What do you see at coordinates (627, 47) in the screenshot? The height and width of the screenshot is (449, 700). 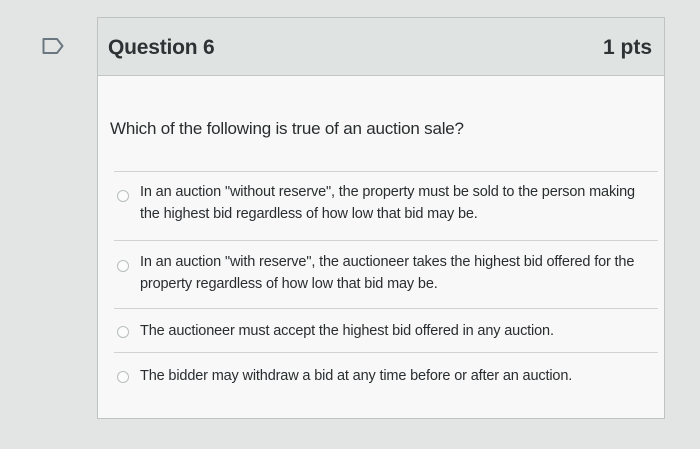 I see `question-points: 1 pts` at bounding box center [627, 47].